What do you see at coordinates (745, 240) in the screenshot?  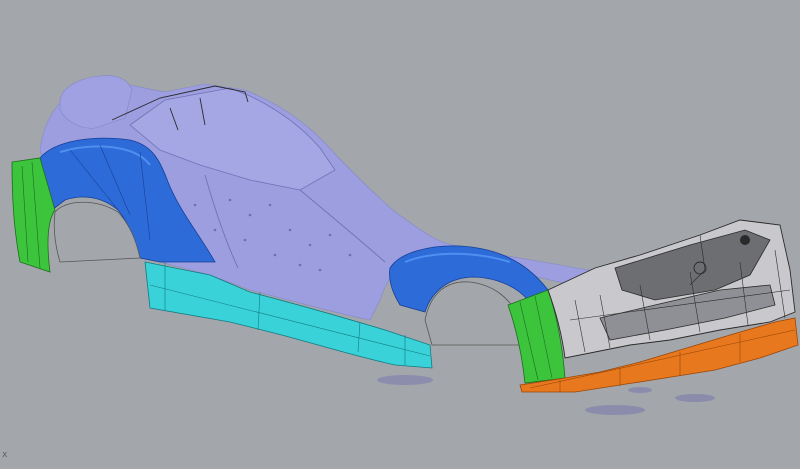 I see `bumper-mount` at bounding box center [745, 240].